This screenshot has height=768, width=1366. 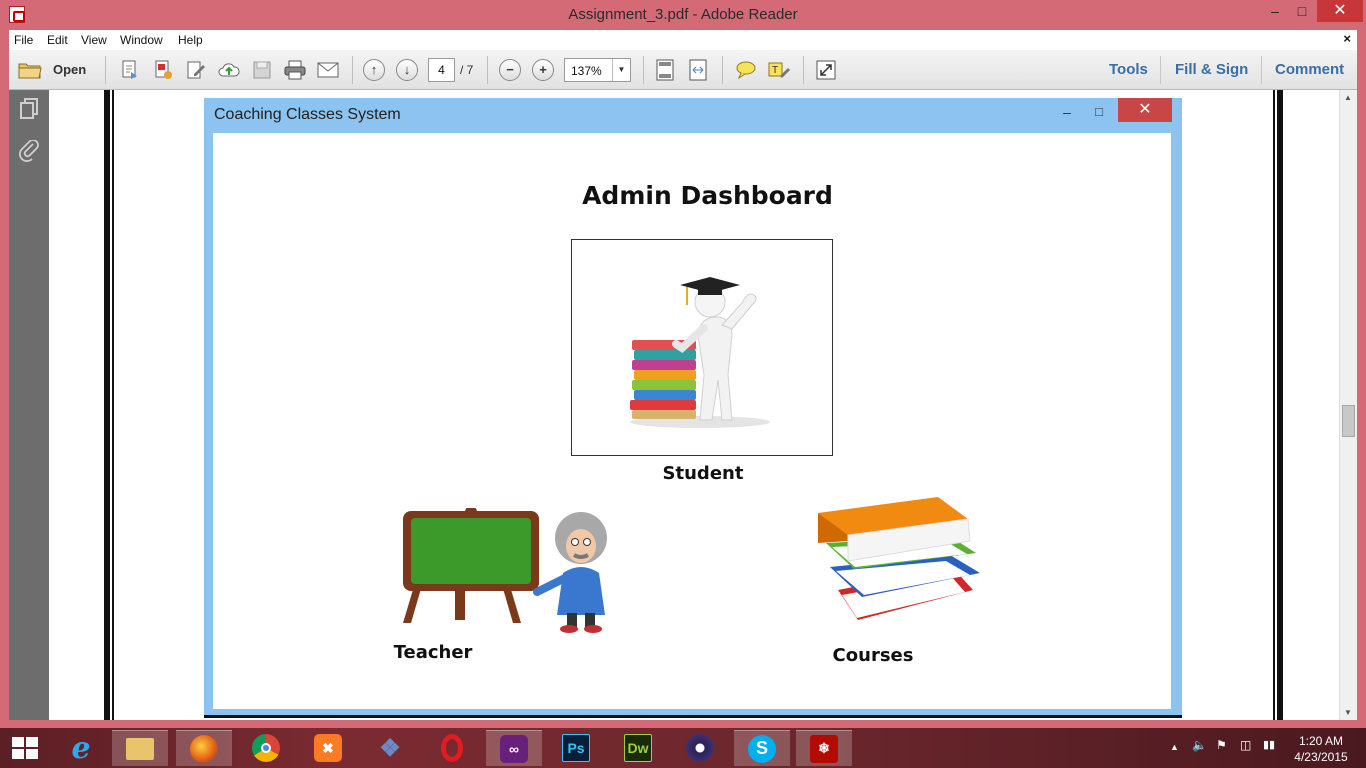 What do you see at coordinates (707, 195) in the screenshot?
I see `dashboard-title: Admin Dashboard` at bounding box center [707, 195].